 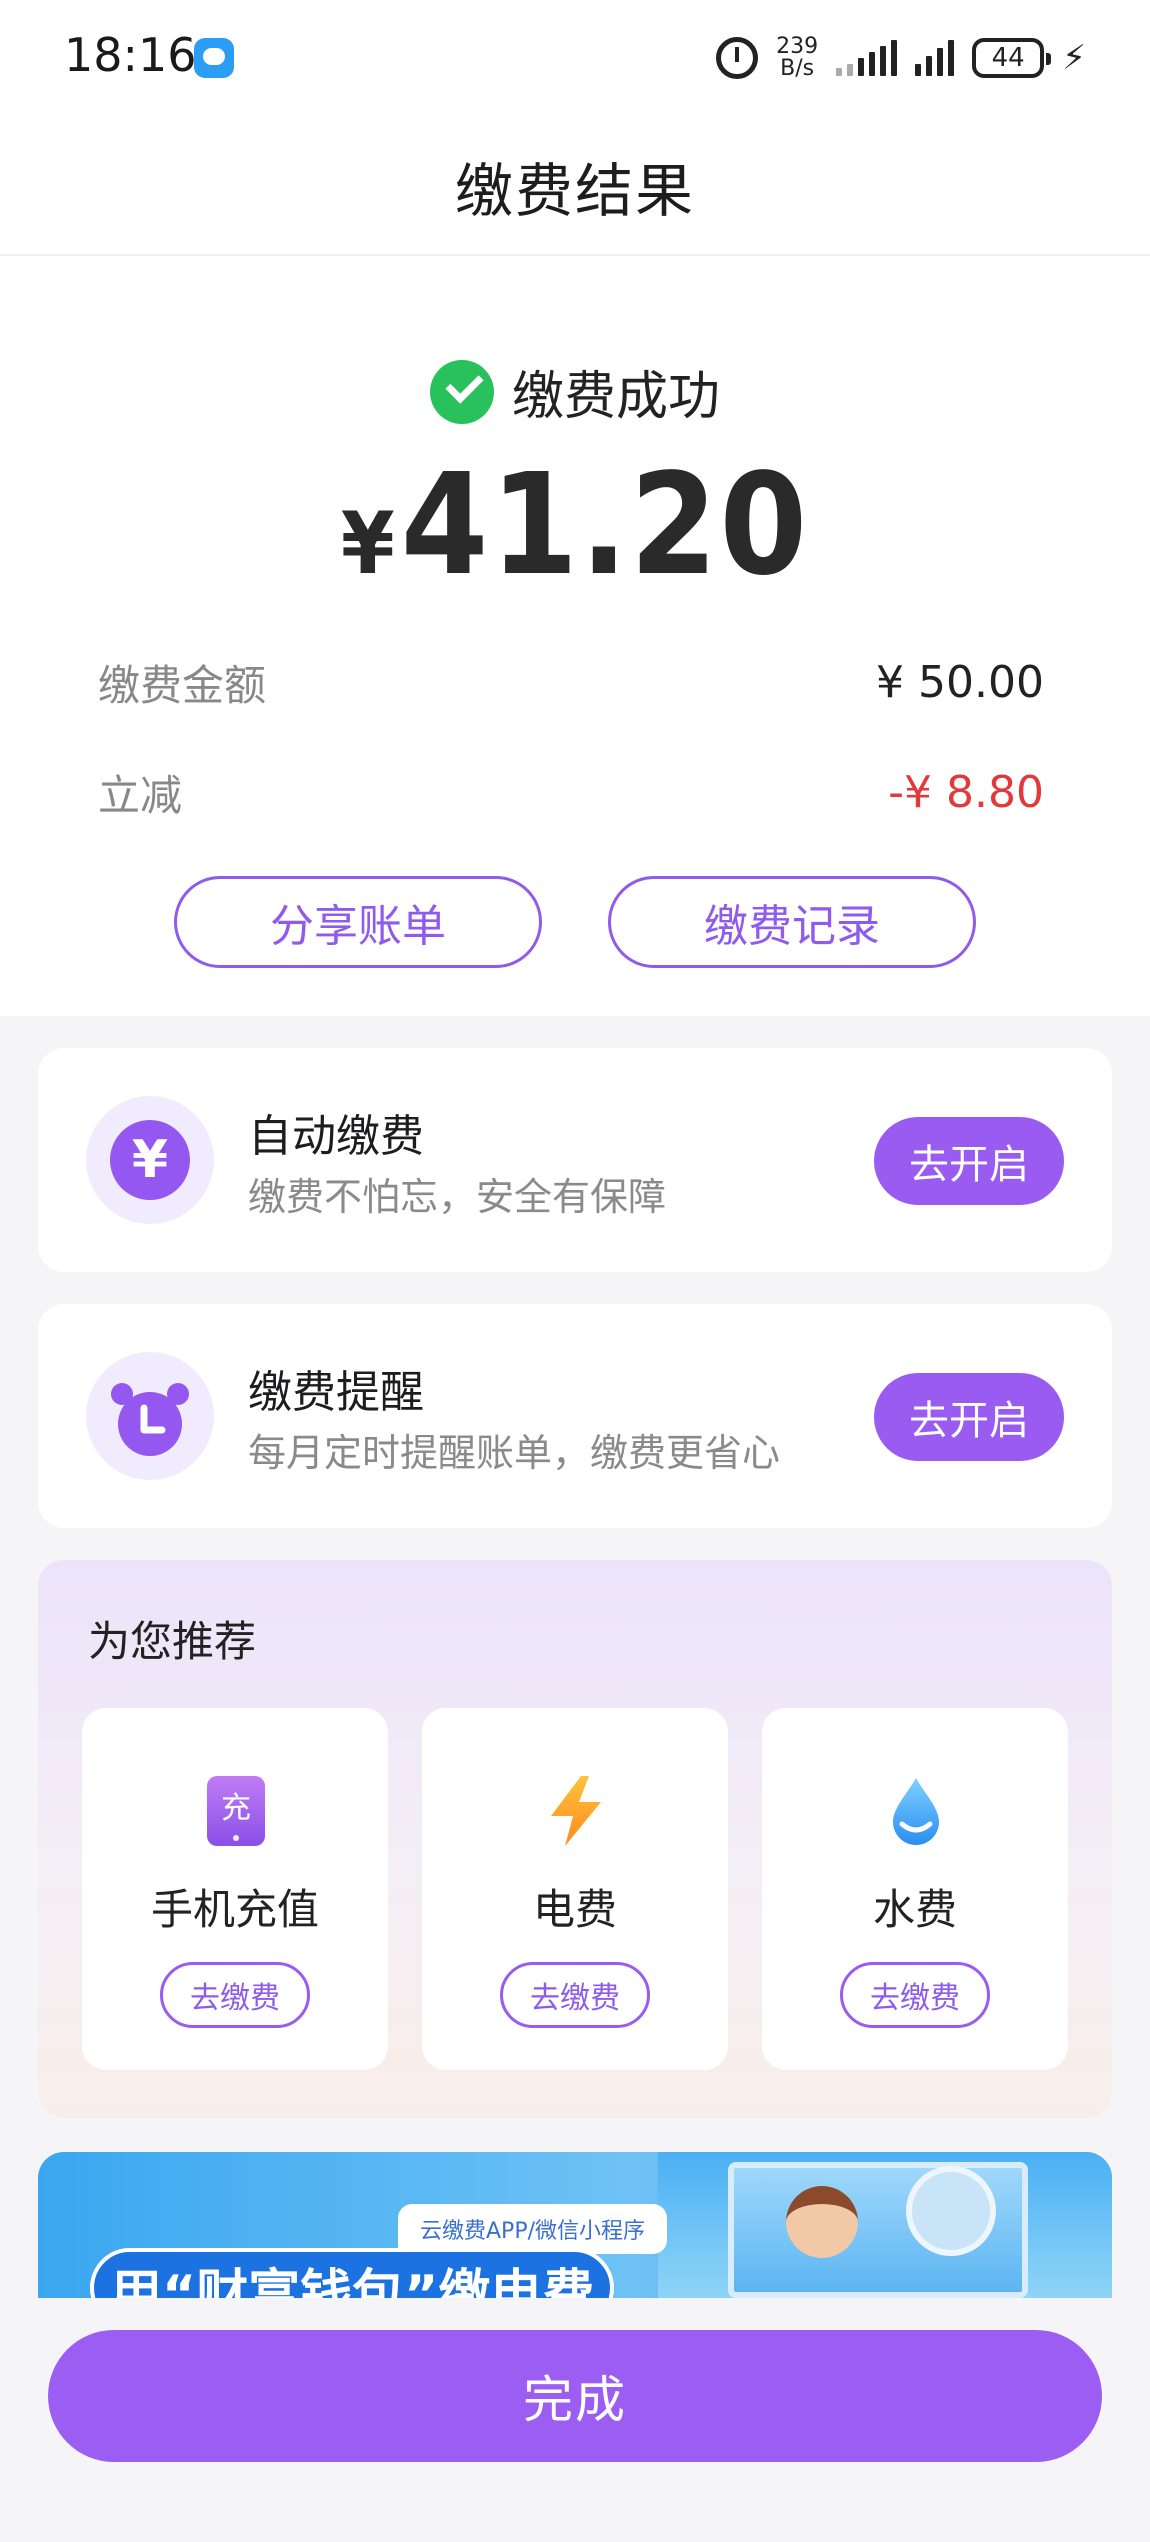 I want to click on detail-value: ¥ 50.00, so click(x=960, y=682).